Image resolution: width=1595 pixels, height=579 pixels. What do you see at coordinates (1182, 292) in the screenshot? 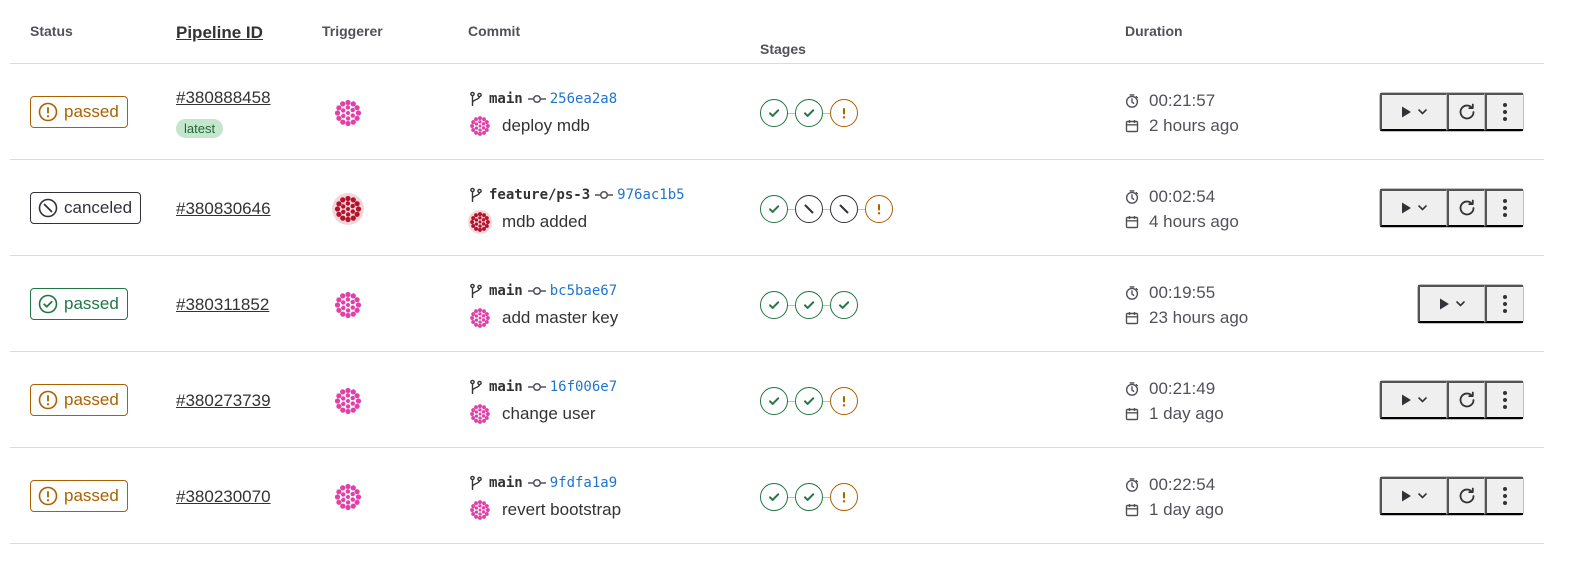
I see `duration-value: 00:19:55` at bounding box center [1182, 292].